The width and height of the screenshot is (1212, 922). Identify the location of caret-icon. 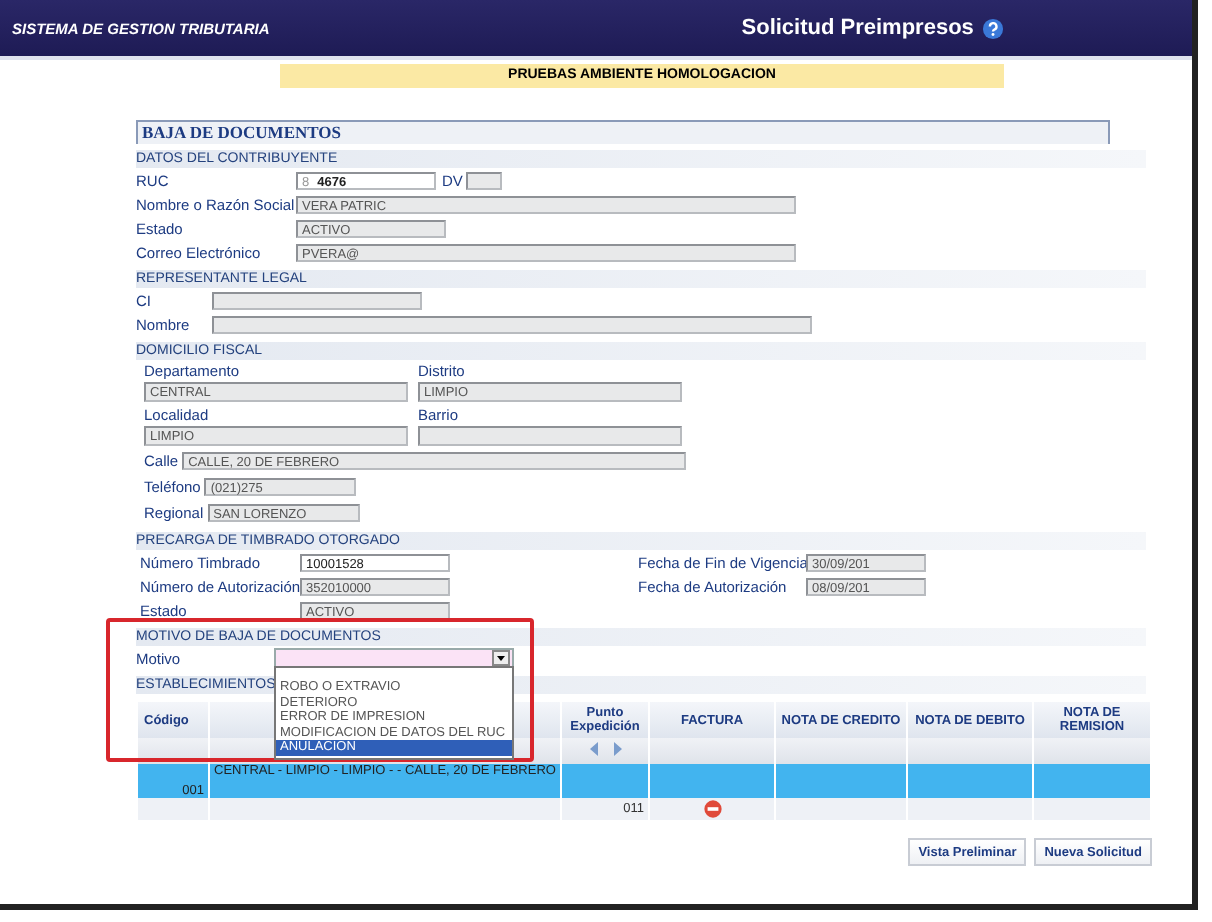
(501, 658).